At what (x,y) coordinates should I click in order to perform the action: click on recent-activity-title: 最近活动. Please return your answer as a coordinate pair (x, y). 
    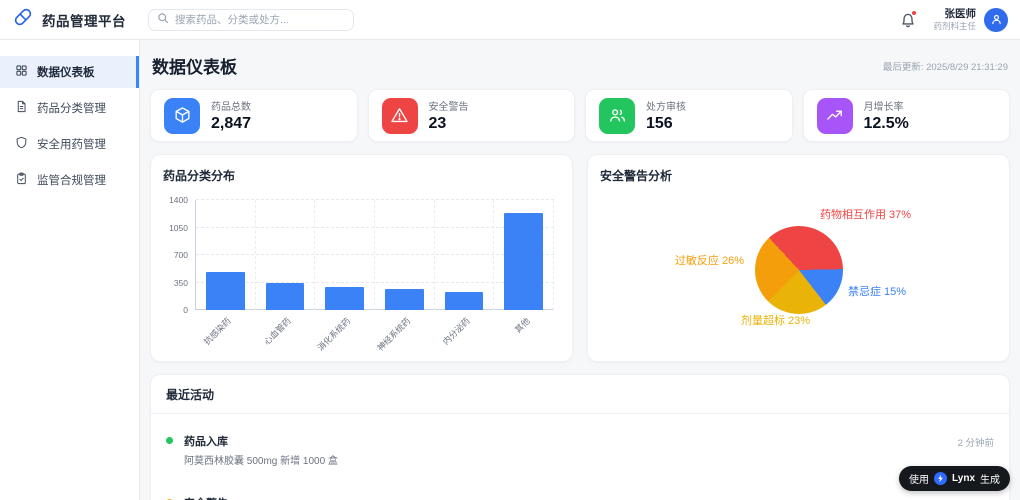
    Looking at the image, I should click on (580, 394).